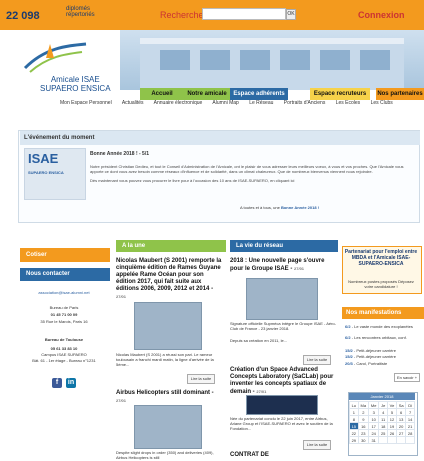 Image resolution: width=424 pixels, height=461 pixels. I want to click on nav-nos-partenaires: Nos partenaires, so click(400, 94).